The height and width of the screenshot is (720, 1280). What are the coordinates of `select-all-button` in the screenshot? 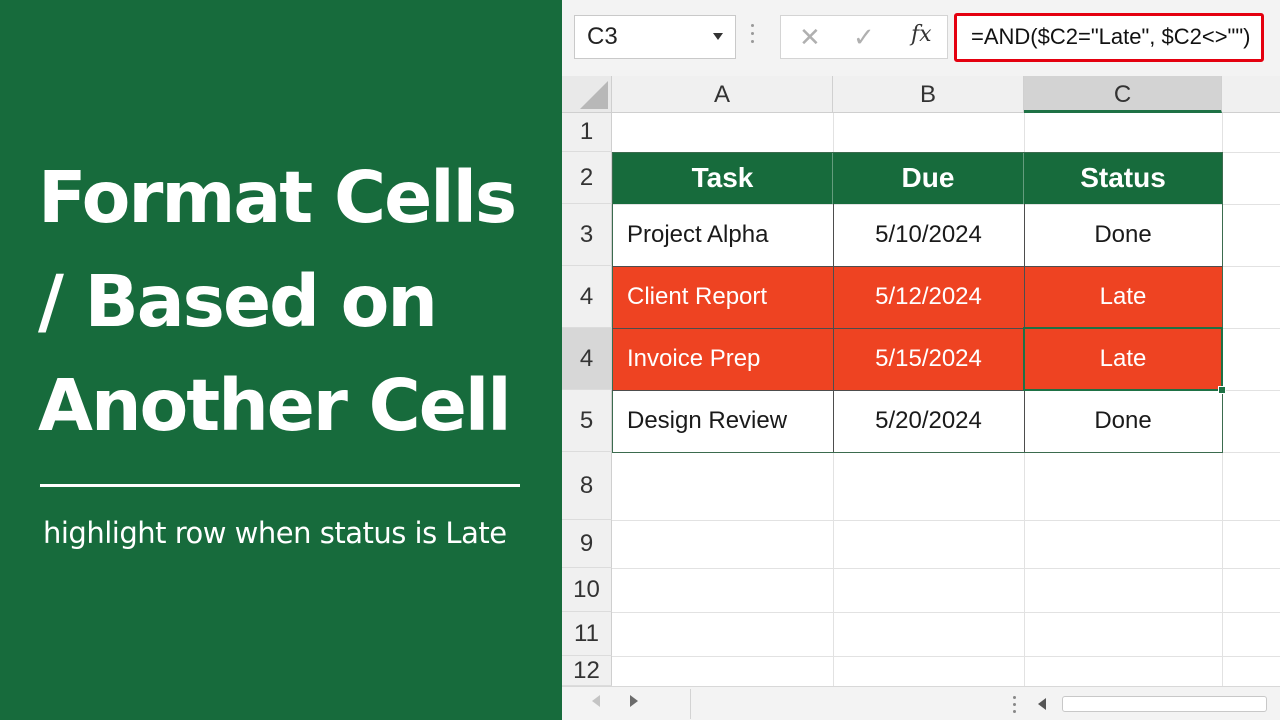 It's located at (587, 94).